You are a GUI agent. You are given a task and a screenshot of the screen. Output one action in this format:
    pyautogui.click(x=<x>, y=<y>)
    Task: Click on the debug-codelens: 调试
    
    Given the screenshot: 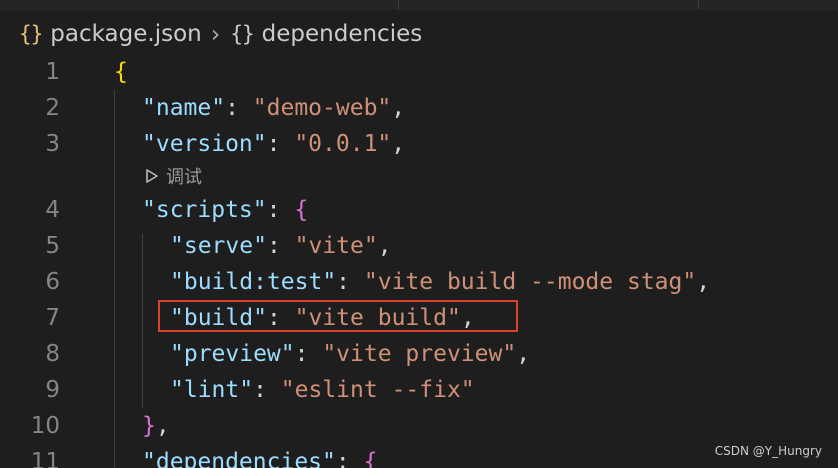 What is the action you would take?
    pyautogui.click(x=173, y=176)
    